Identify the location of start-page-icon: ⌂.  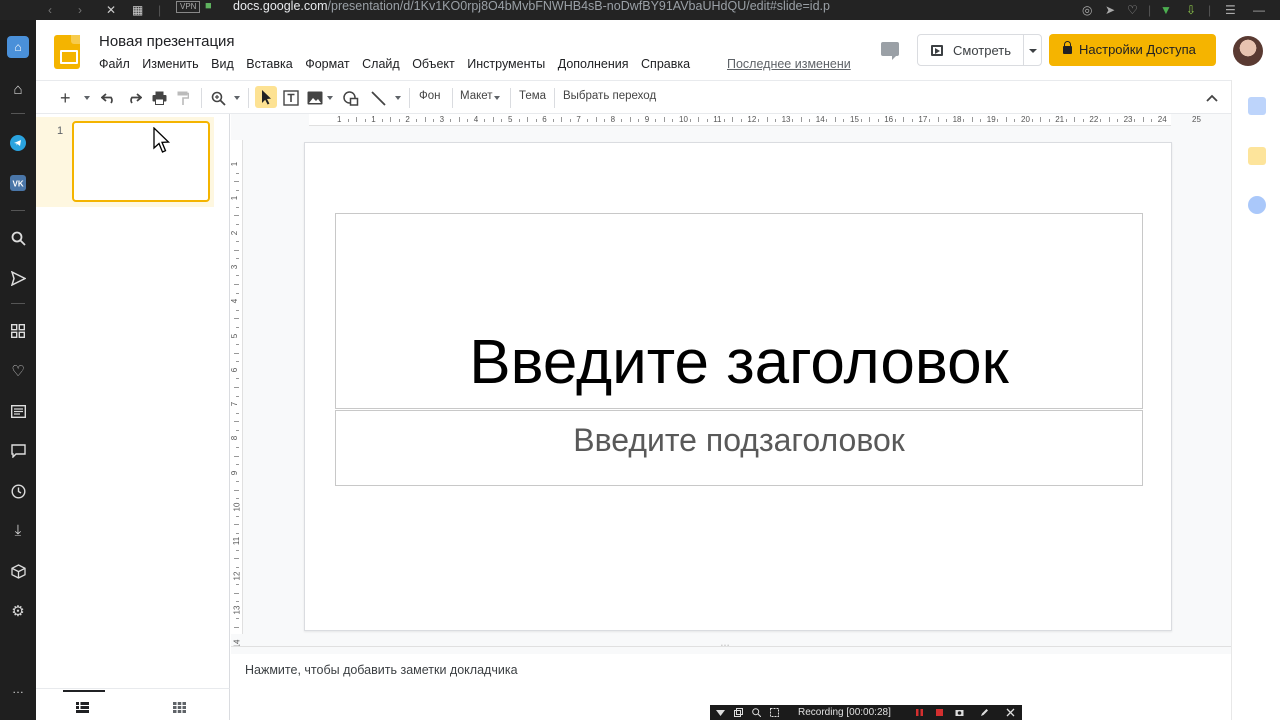
(18, 89).